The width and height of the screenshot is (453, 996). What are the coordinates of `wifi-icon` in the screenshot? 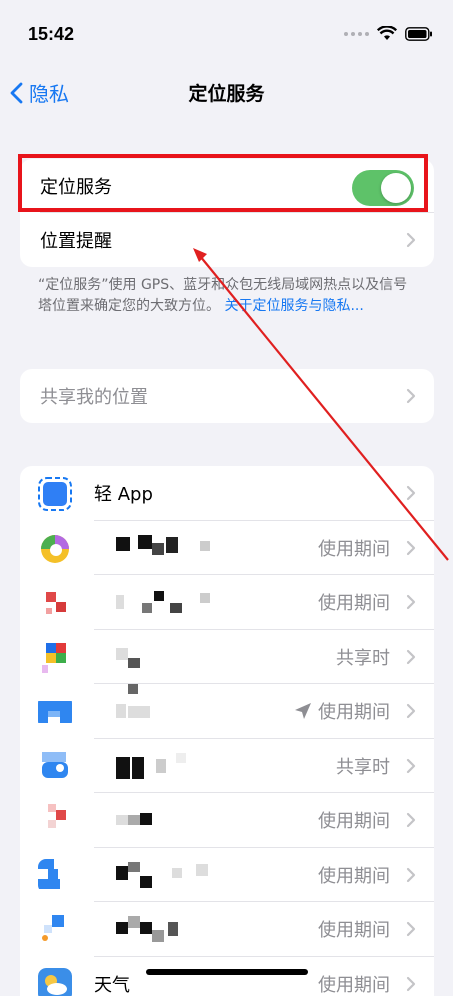 It's located at (387, 33).